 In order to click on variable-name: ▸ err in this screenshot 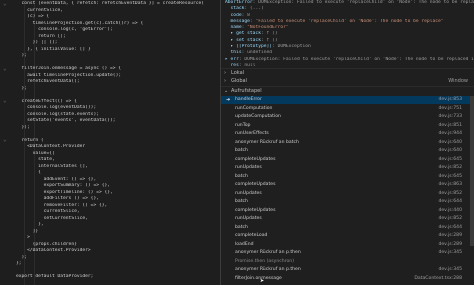, I will do `click(232, 59)`.